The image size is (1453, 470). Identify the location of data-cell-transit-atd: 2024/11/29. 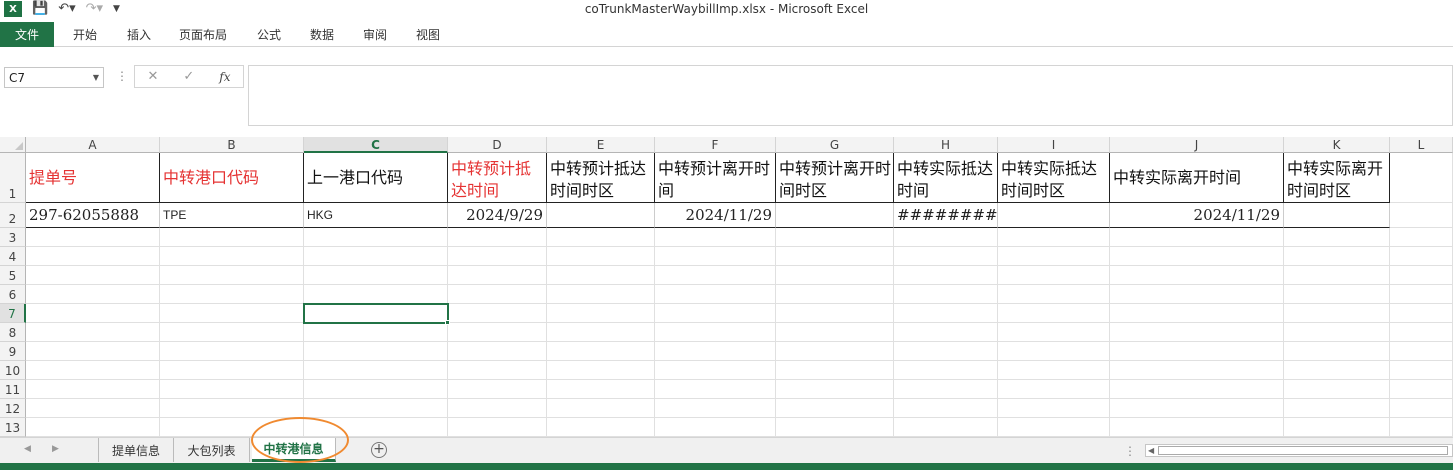
(1197, 215).